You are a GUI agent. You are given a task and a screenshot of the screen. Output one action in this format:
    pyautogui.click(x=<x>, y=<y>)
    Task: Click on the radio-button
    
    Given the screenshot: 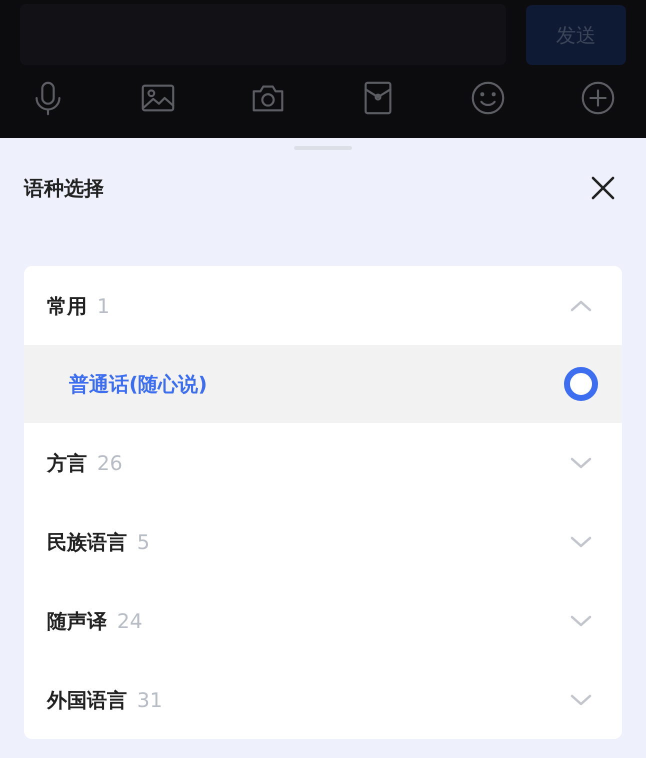 What is the action you would take?
    pyautogui.click(x=581, y=384)
    